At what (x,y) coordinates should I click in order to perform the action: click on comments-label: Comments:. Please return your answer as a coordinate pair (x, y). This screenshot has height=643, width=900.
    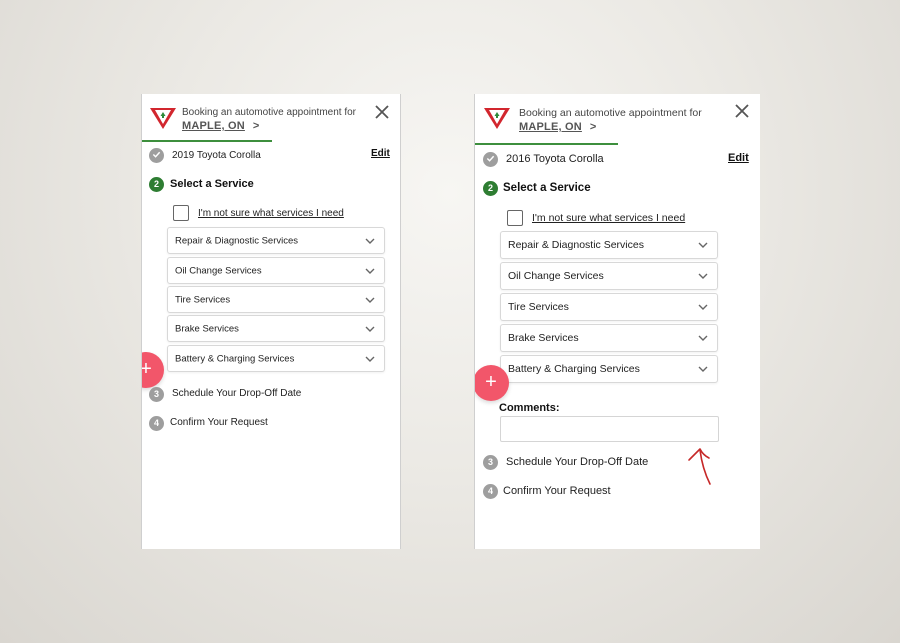
    Looking at the image, I should click on (529, 408).